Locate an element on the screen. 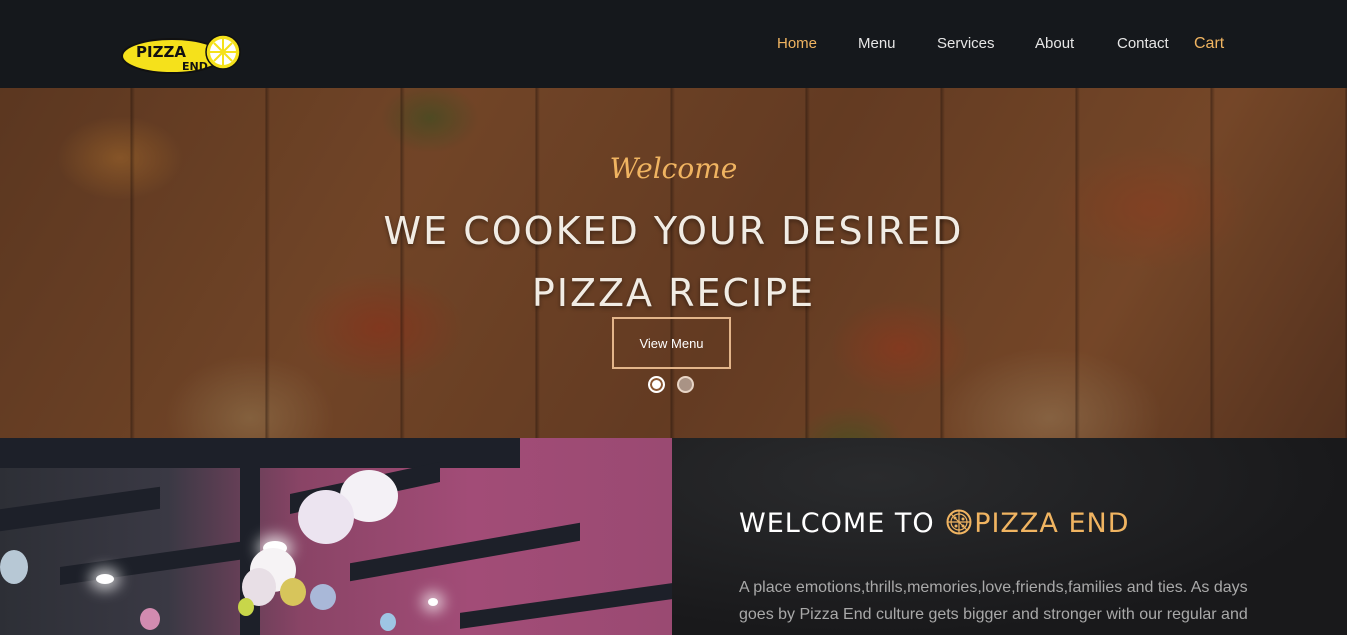 This screenshot has width=1347, height=635. nav-home: Home is located at coordinates (797, 43).